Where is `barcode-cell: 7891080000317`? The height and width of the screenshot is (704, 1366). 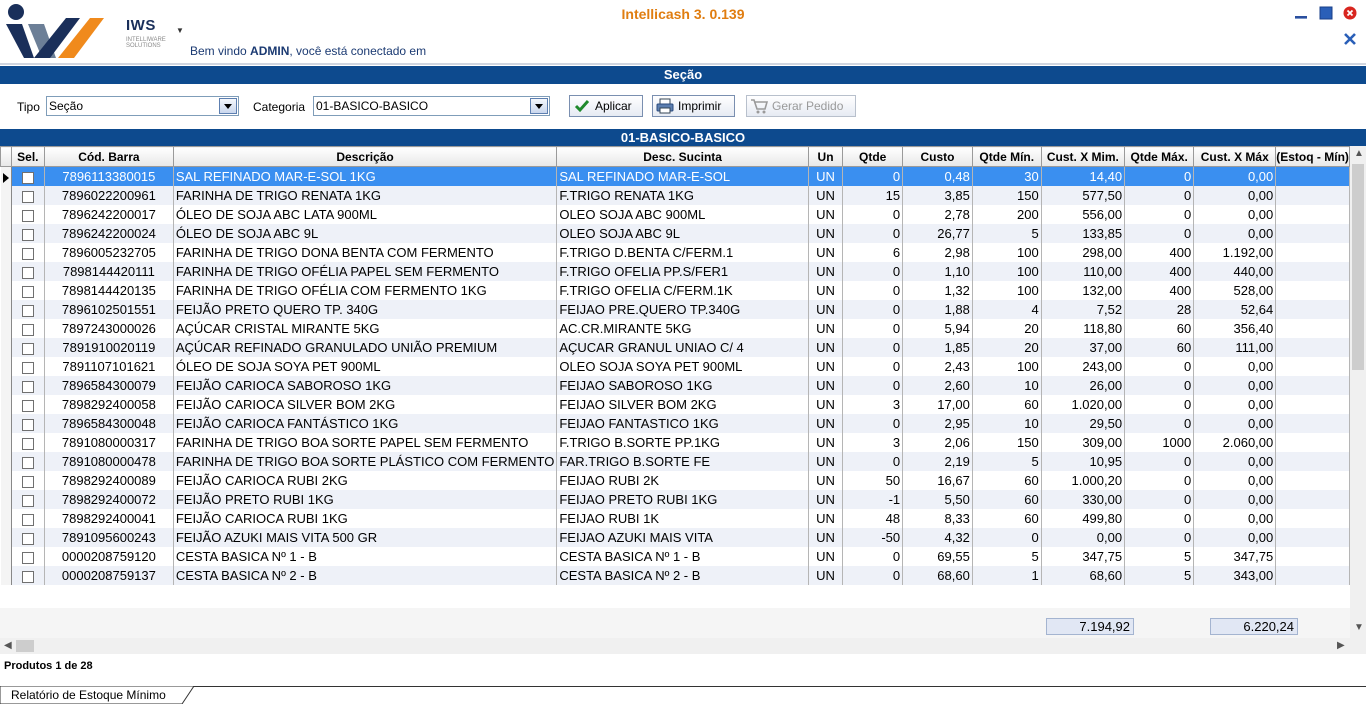
barcode-cell: 7891080000317 is located at coordinates (109, 442).